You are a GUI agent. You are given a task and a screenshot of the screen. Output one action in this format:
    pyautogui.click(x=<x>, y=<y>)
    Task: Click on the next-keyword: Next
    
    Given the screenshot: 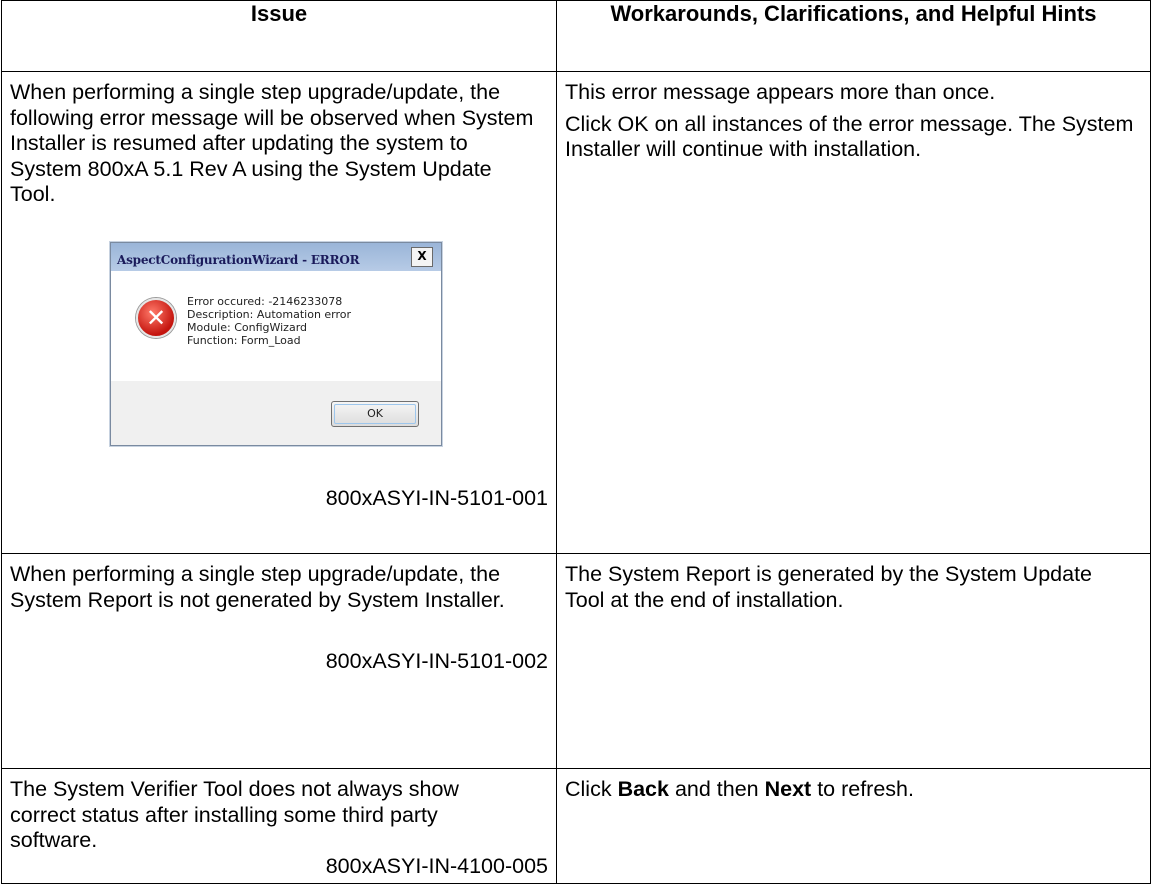 What is the action you would take?
    pyautogui.click(x=788, y=789)
    